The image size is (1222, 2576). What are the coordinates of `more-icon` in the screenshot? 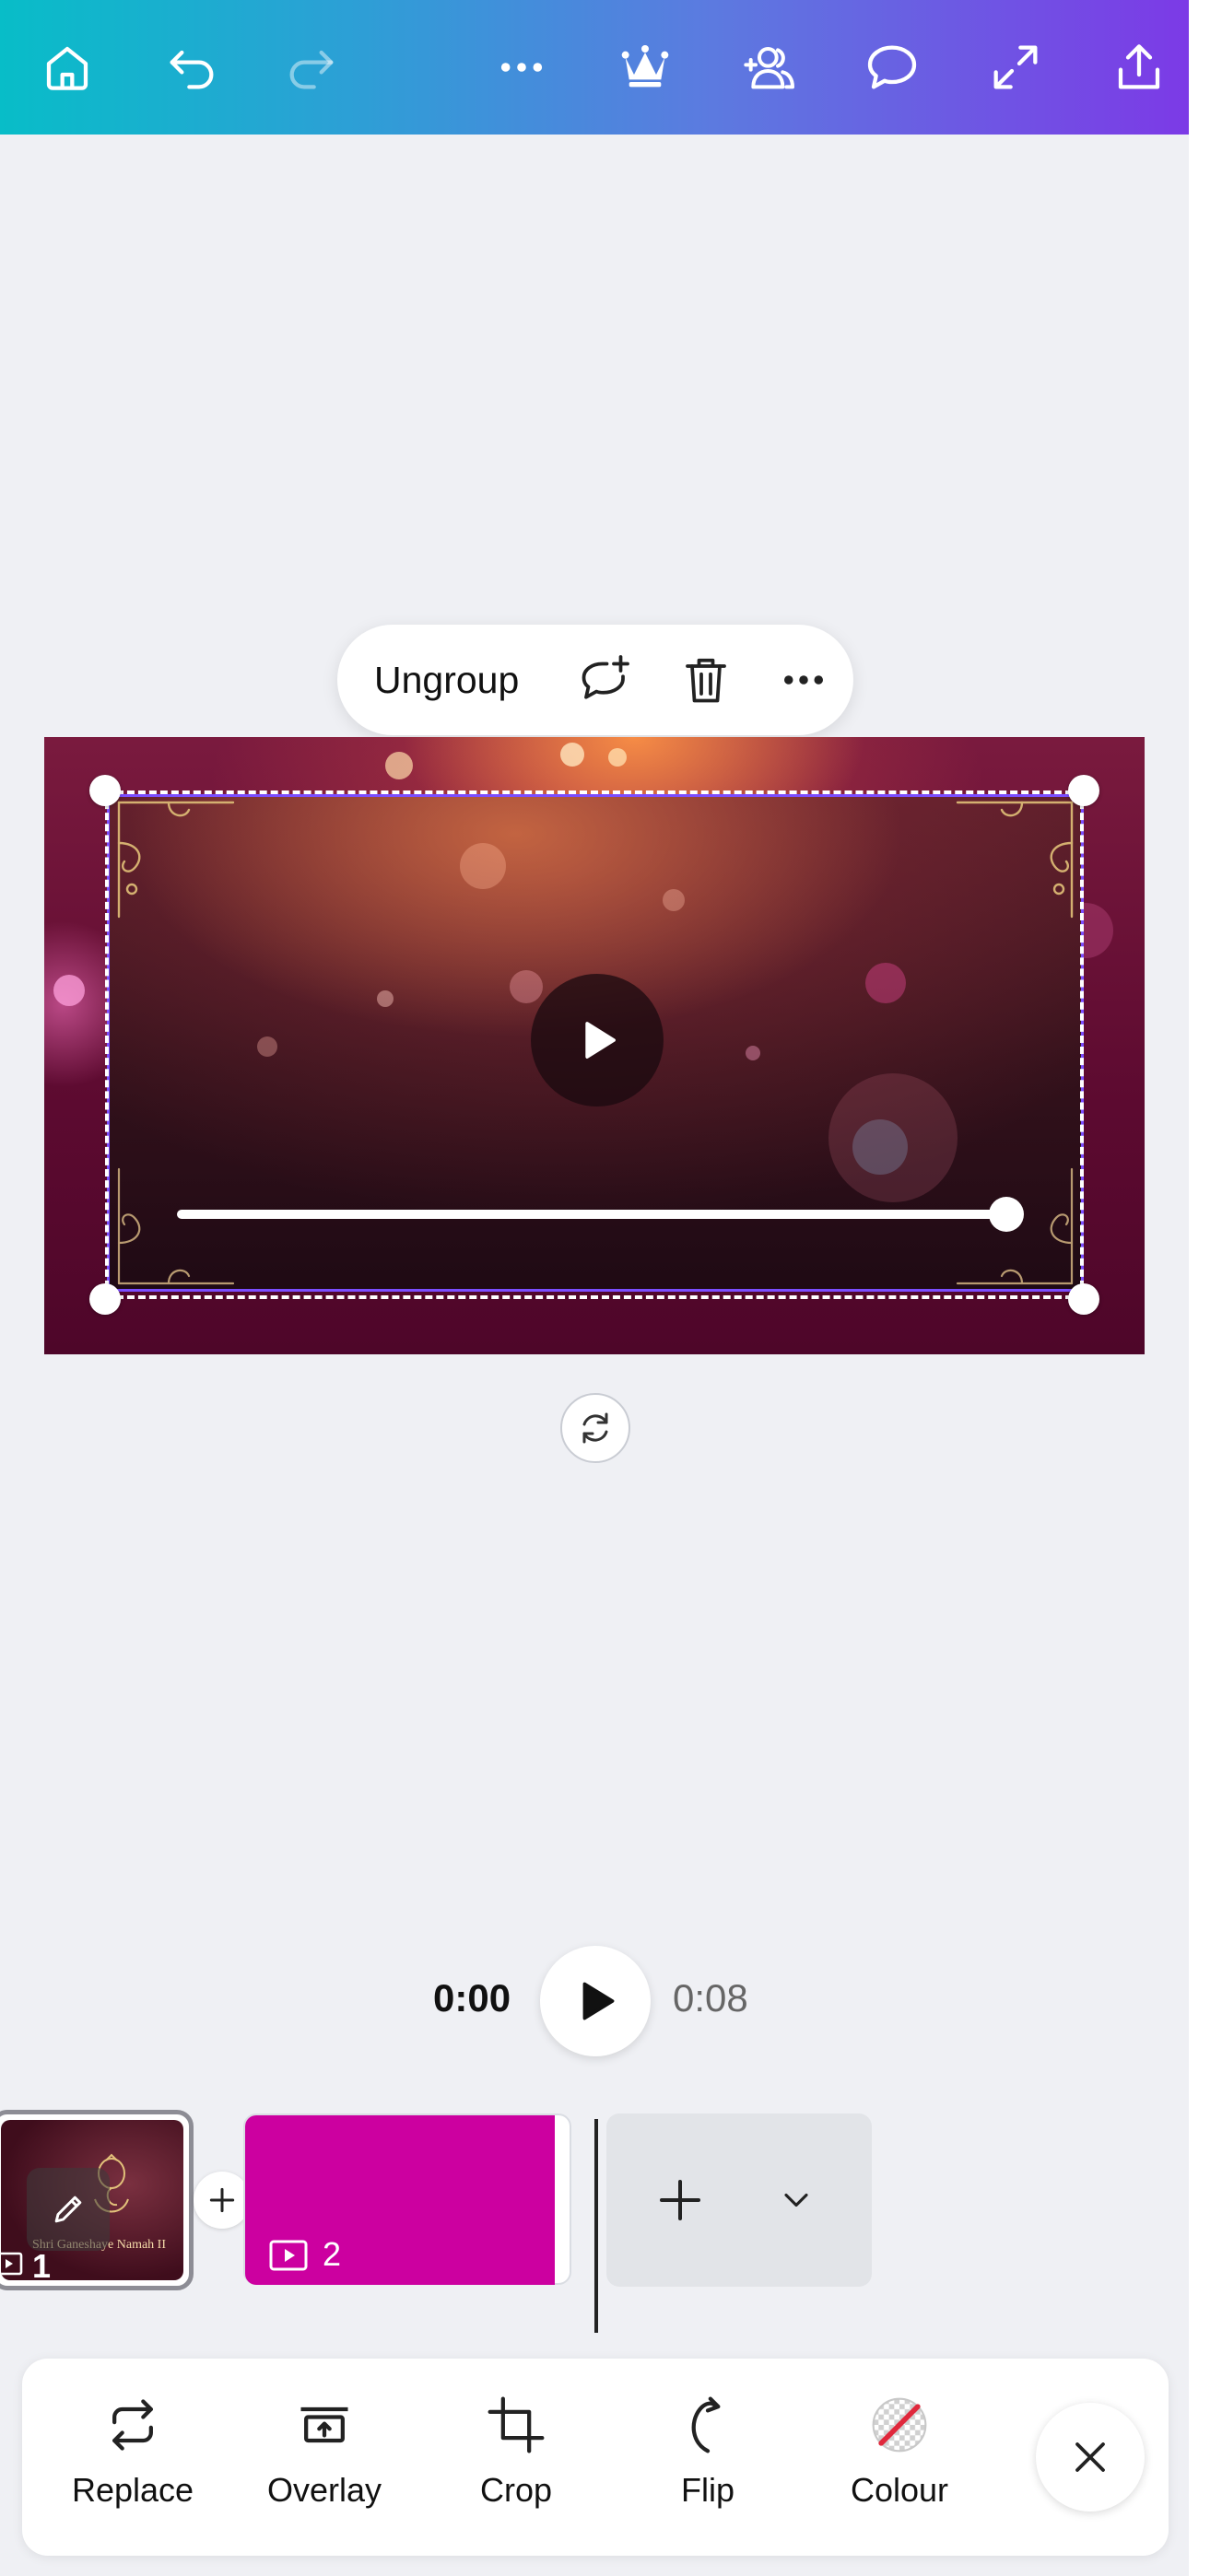 It's located at (521, 67).